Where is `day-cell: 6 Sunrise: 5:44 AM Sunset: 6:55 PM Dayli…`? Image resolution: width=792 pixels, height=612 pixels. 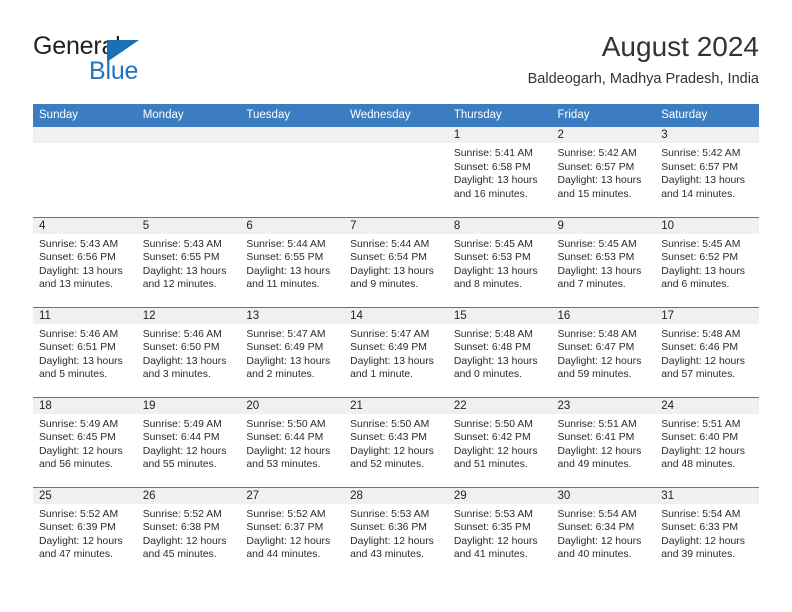
day-cell: 6 Sunrise: 5:44 AM Sunset: 6:55 PM Dayli… is located at coordinates (292, 261).